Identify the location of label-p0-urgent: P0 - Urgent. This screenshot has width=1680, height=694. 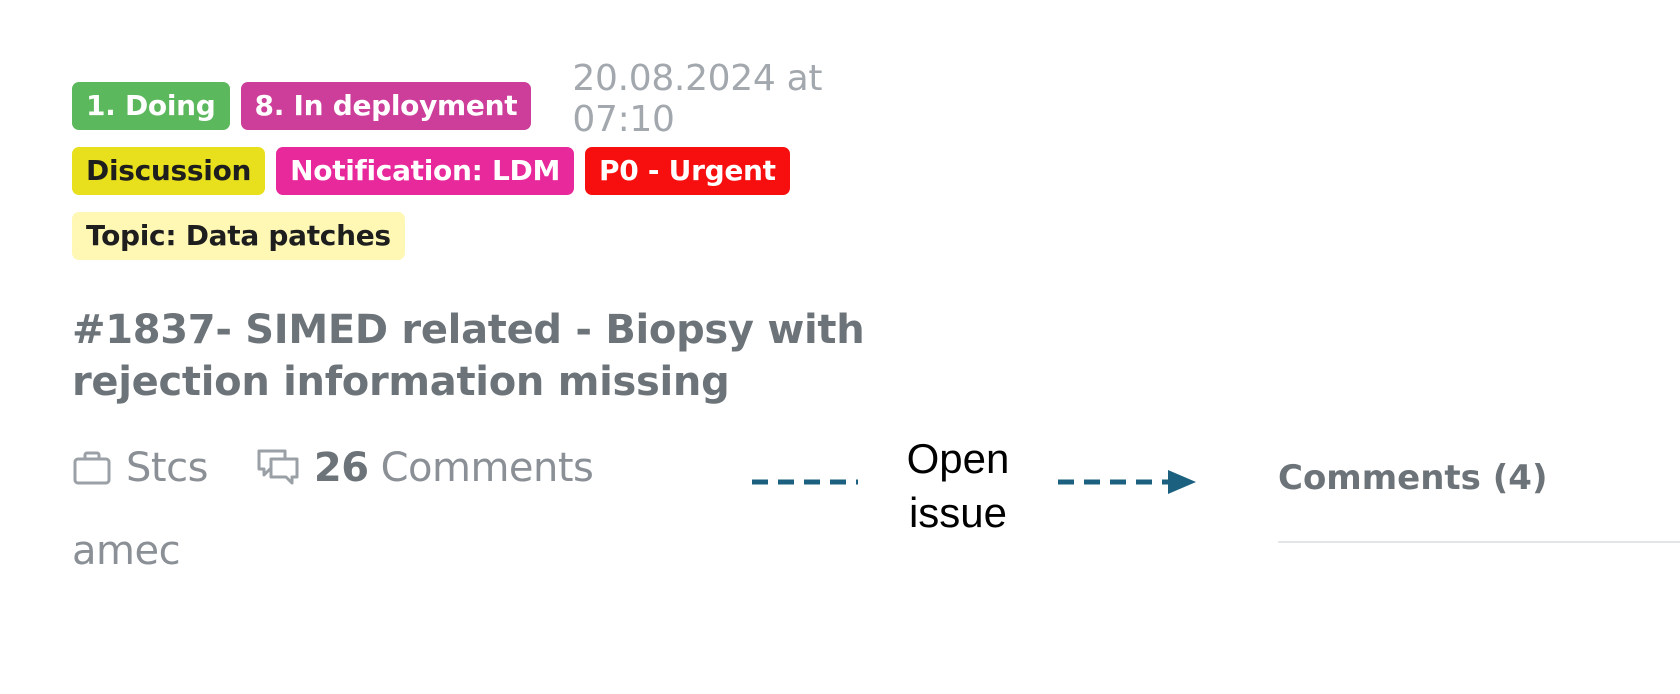
(687, 171).